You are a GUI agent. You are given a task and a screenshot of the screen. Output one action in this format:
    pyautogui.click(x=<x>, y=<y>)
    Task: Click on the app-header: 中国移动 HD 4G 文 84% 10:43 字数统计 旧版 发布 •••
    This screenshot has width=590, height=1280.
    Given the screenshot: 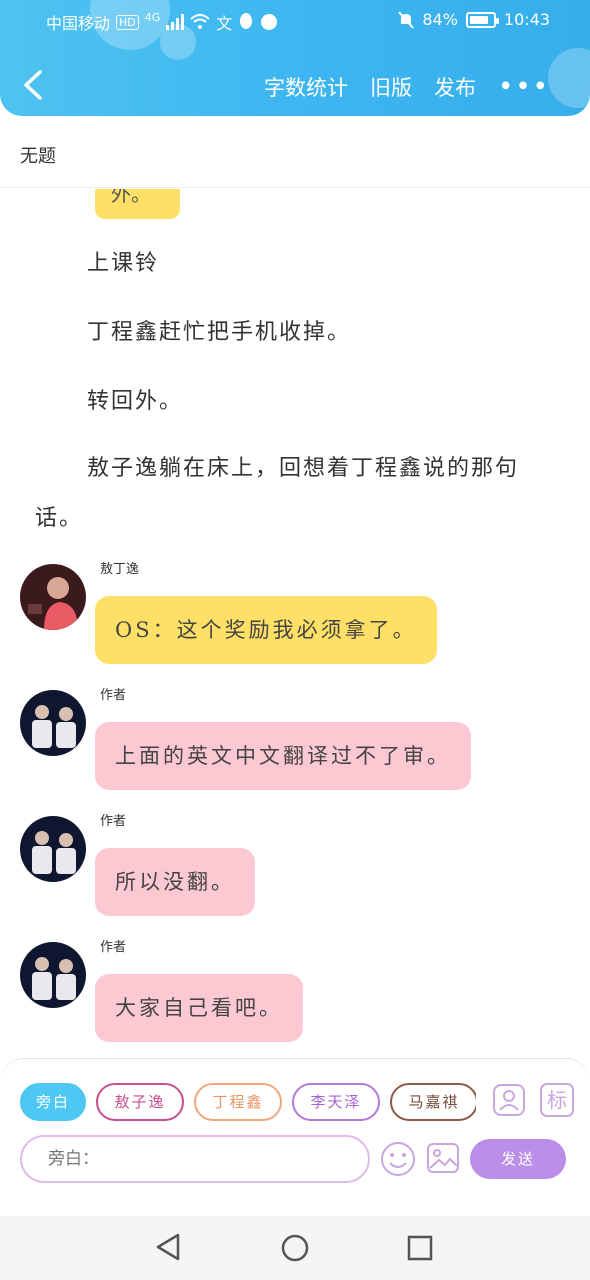 What is the action you would take?
    pyautogui.click(x=295, y=58)
    